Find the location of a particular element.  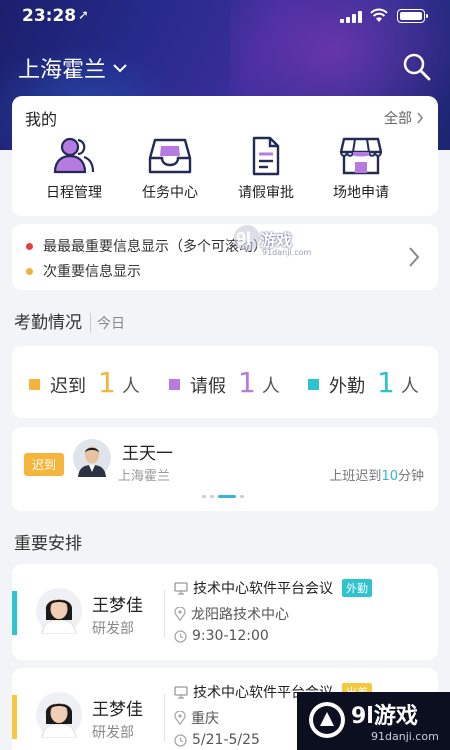

attendance-title: 考勤情况 is located at coordinates (48, 323).